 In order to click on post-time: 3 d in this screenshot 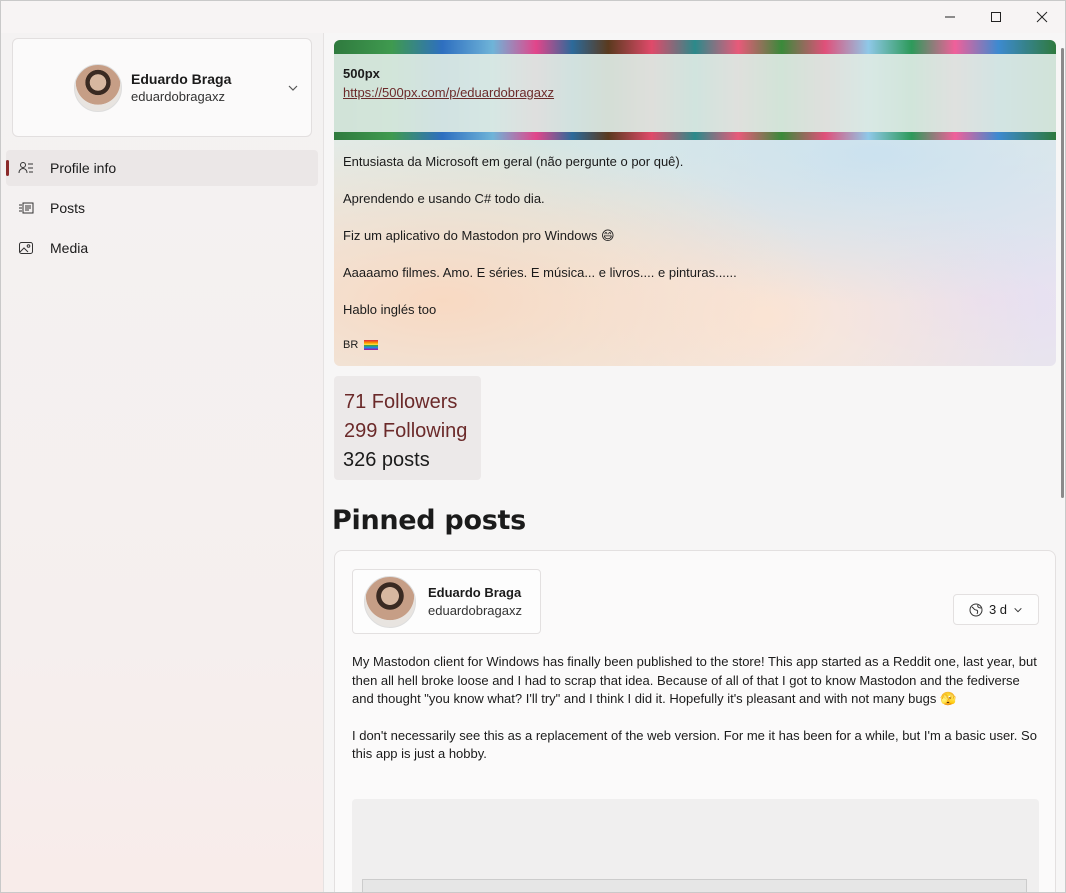, I will do `click(998, 609)`.